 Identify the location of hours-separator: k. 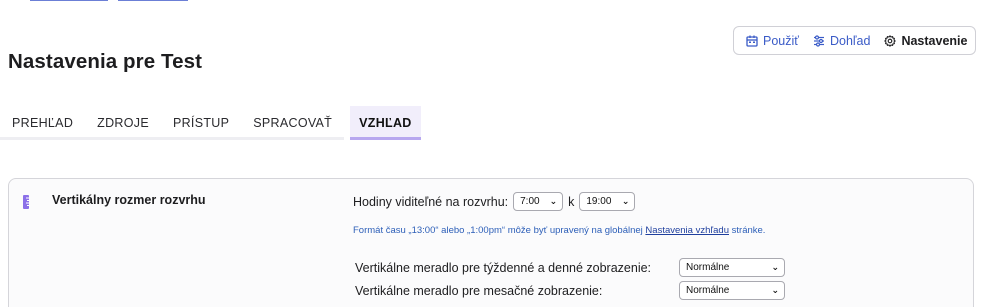
(571, 201).